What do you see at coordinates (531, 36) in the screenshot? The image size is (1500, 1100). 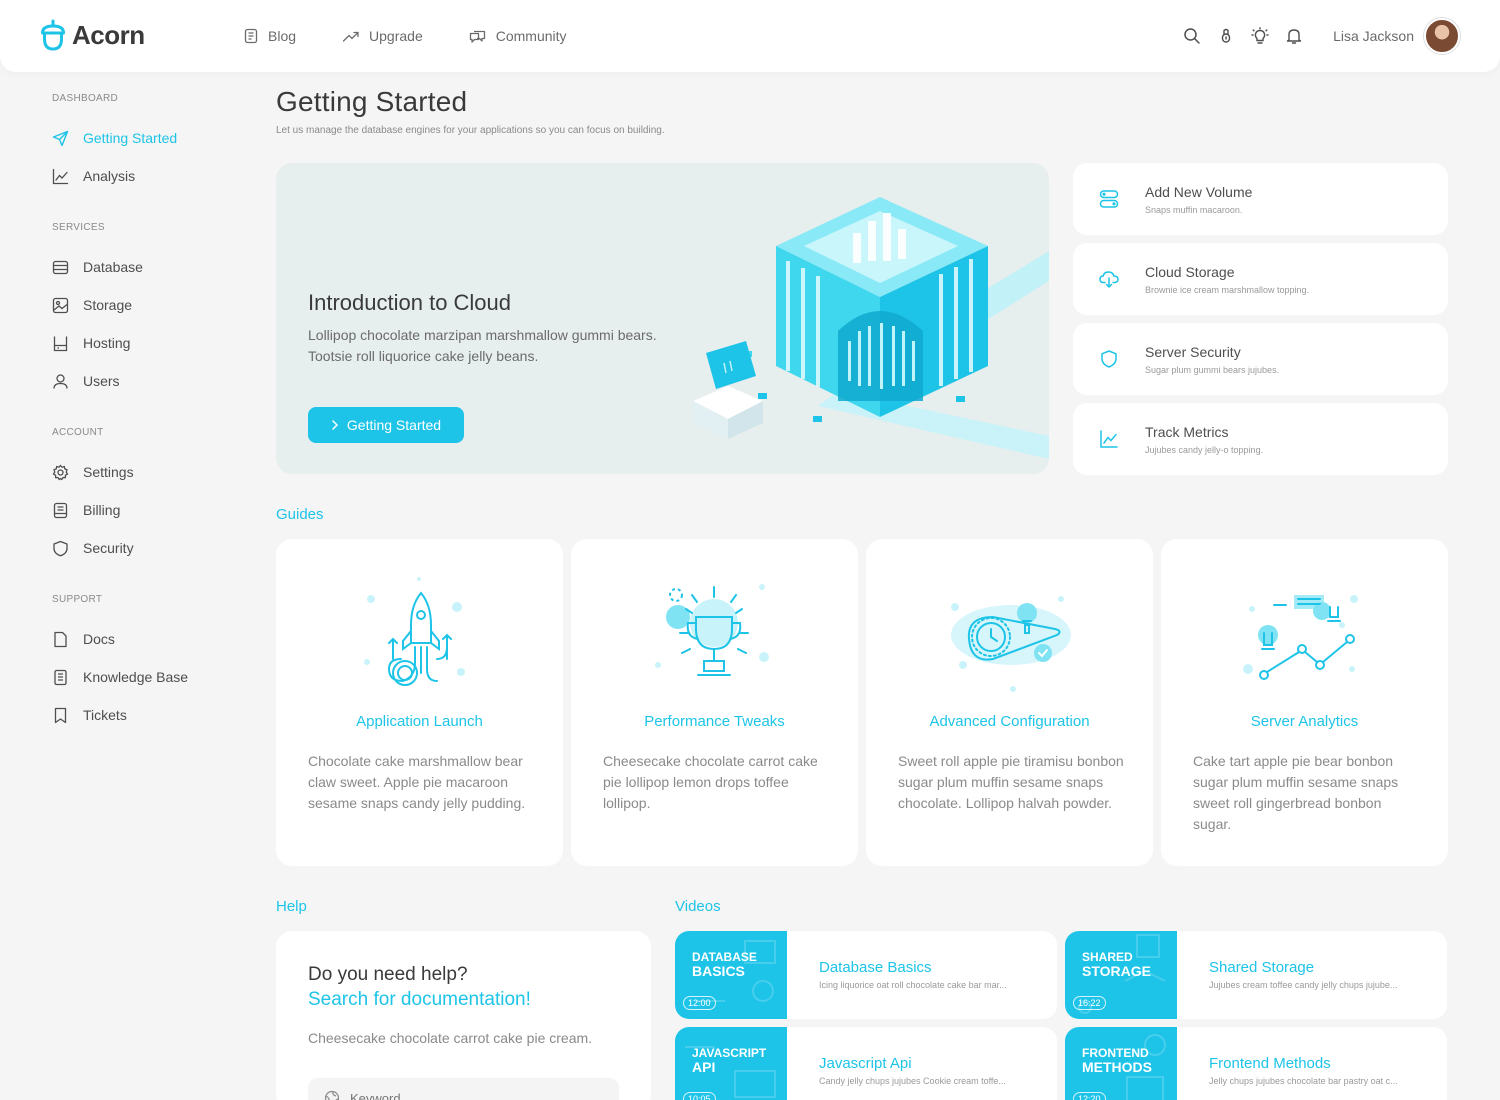 I see `nav-community-label: Community` at bounding box center [531, 36].